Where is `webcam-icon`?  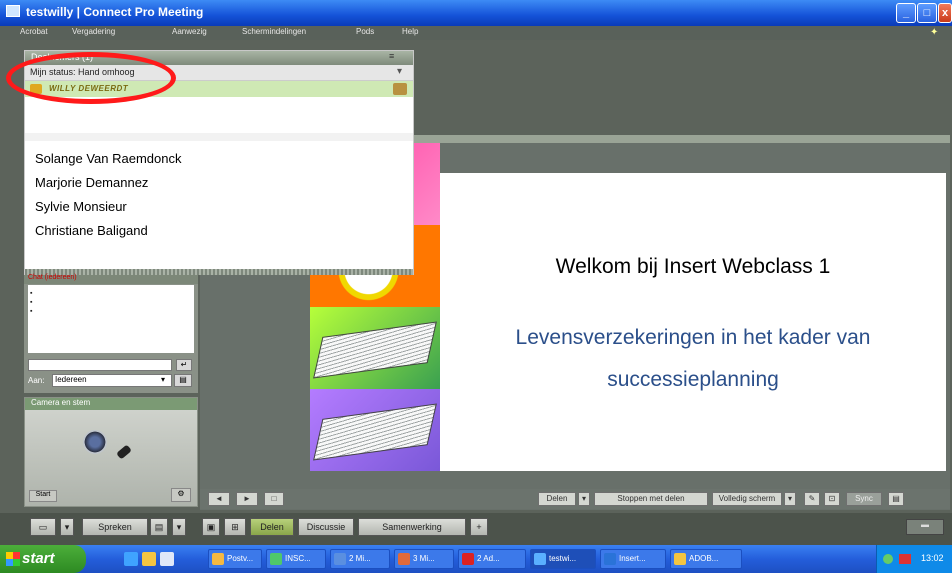
webcam-icon is located at coordinates (95, 442).